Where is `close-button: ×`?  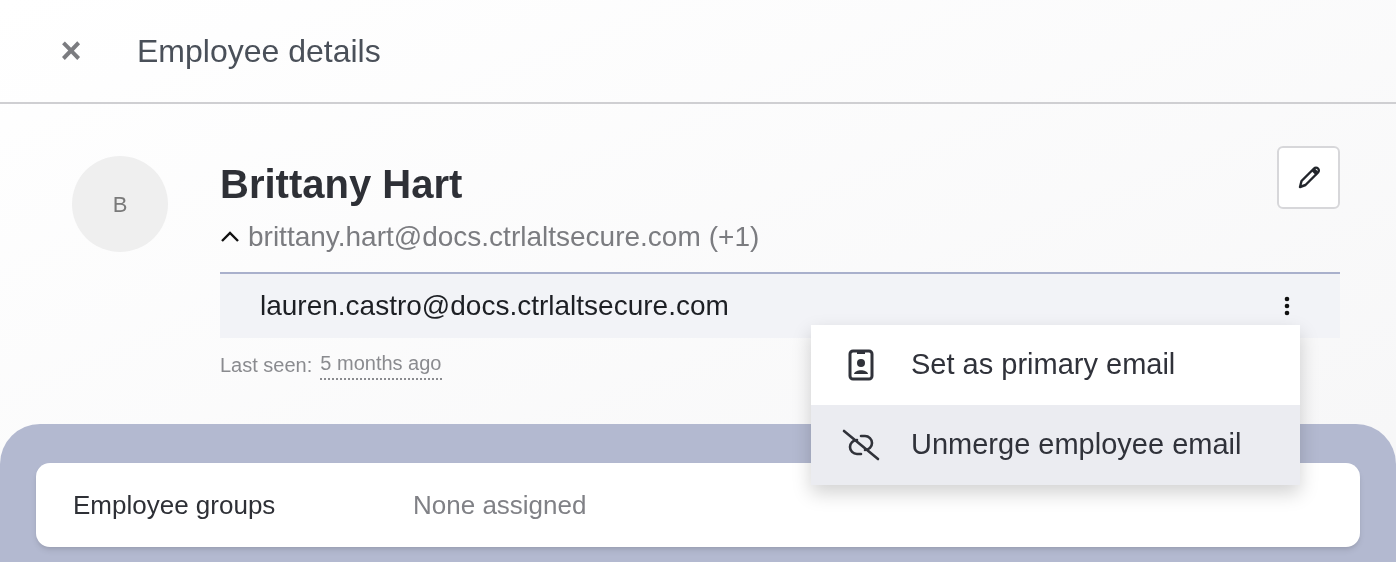 close-button: × is located at coordinates (71, 51).